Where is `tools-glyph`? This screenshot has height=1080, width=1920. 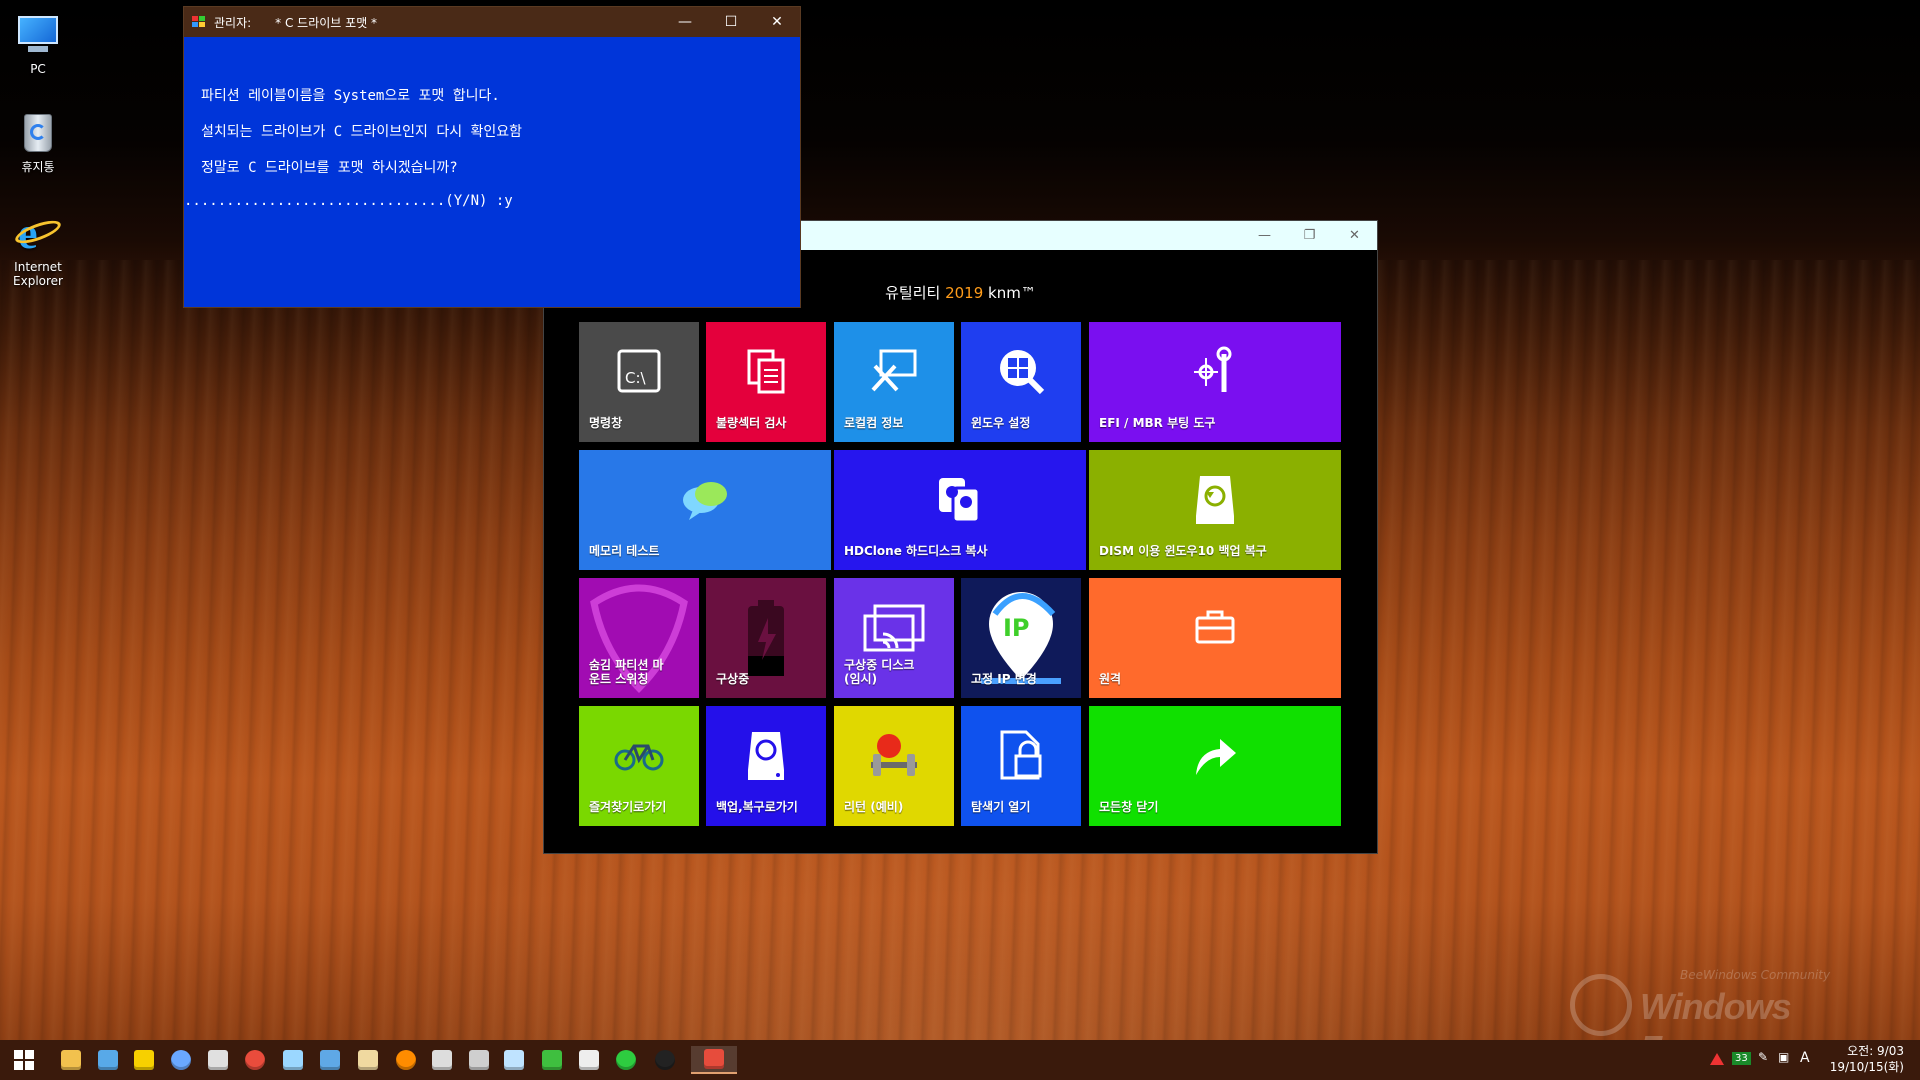 tools-glyph is located at coordinates (218, 1060).